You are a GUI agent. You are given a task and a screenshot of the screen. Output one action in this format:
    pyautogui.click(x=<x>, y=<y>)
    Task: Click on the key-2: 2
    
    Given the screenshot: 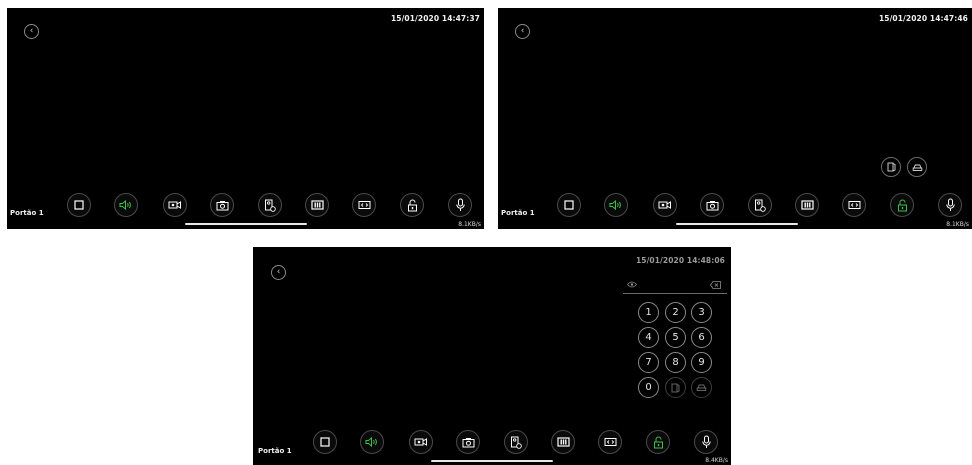 What is the action you would take?
    pyautogui.click(x=675, y=312)
    